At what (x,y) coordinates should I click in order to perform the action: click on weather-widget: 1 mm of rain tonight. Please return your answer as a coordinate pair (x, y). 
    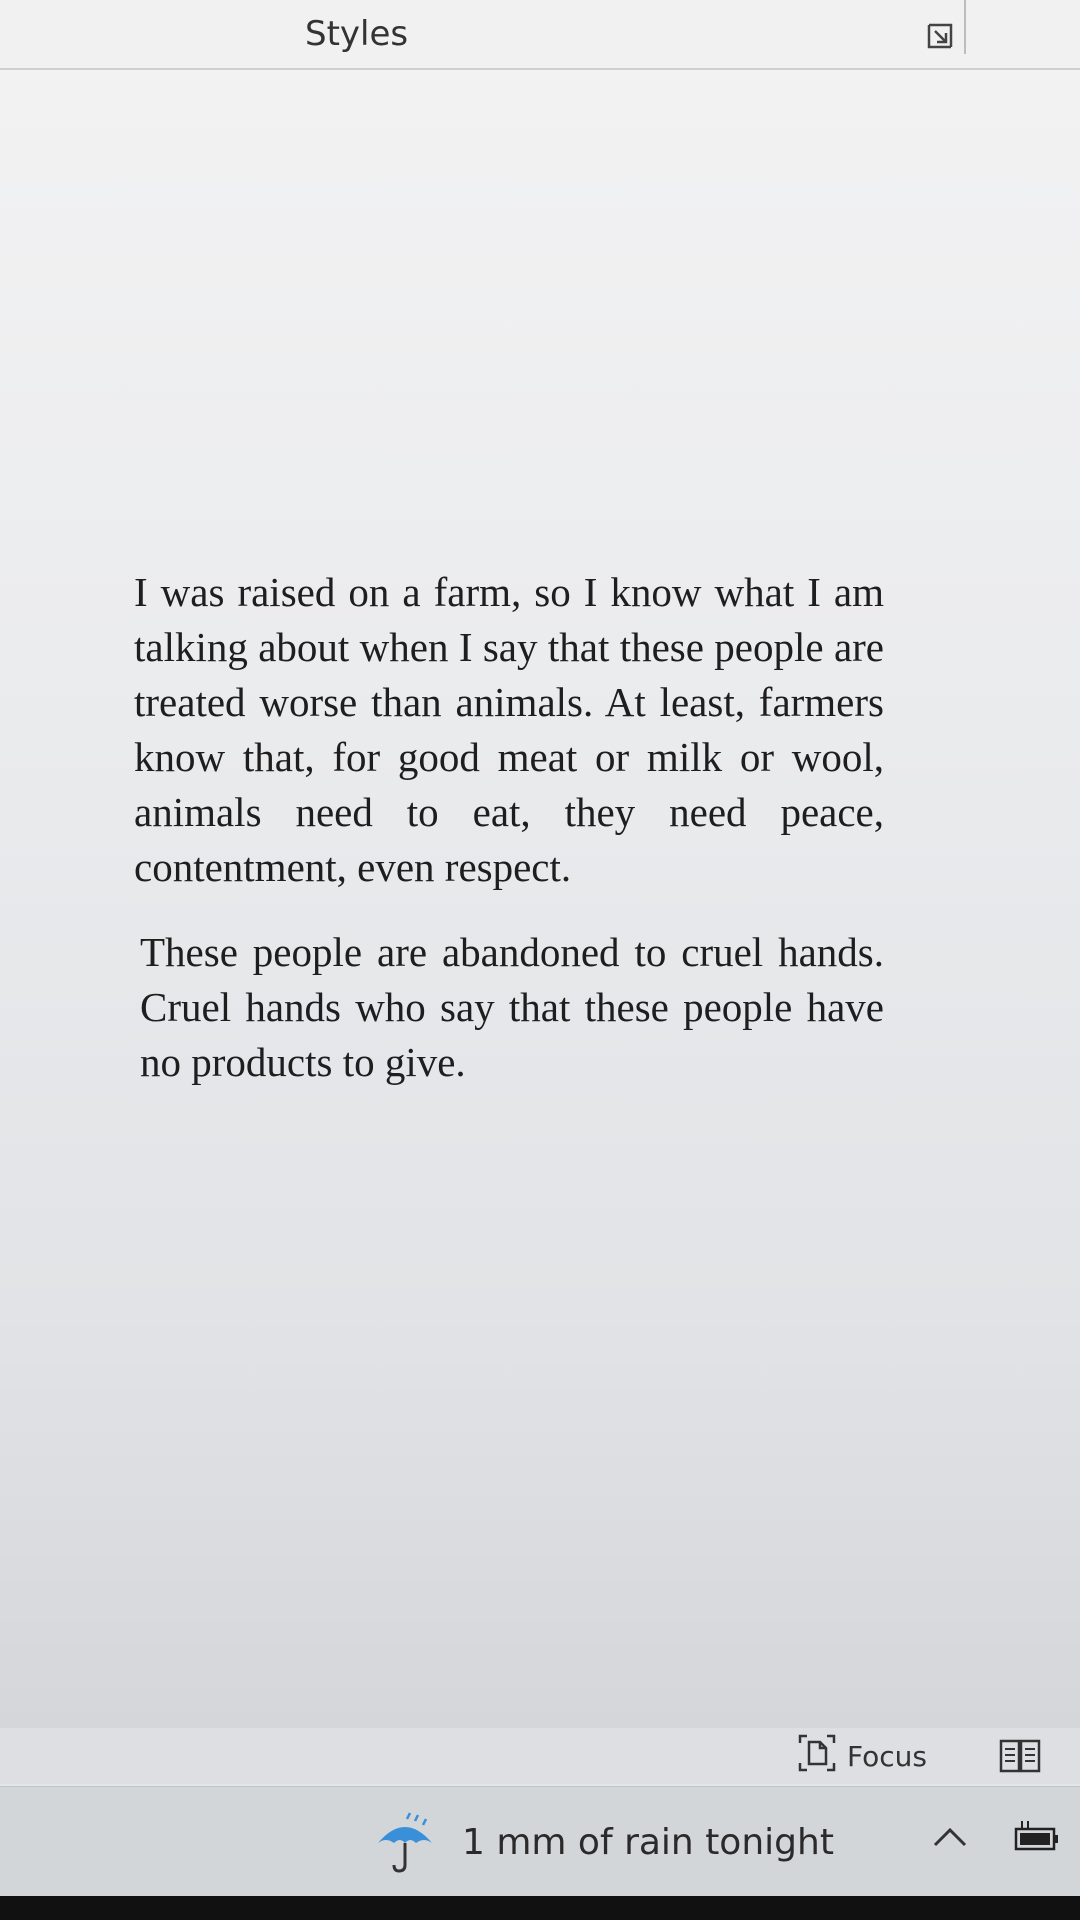
    Looking at the image, I should click on (602, 1842).